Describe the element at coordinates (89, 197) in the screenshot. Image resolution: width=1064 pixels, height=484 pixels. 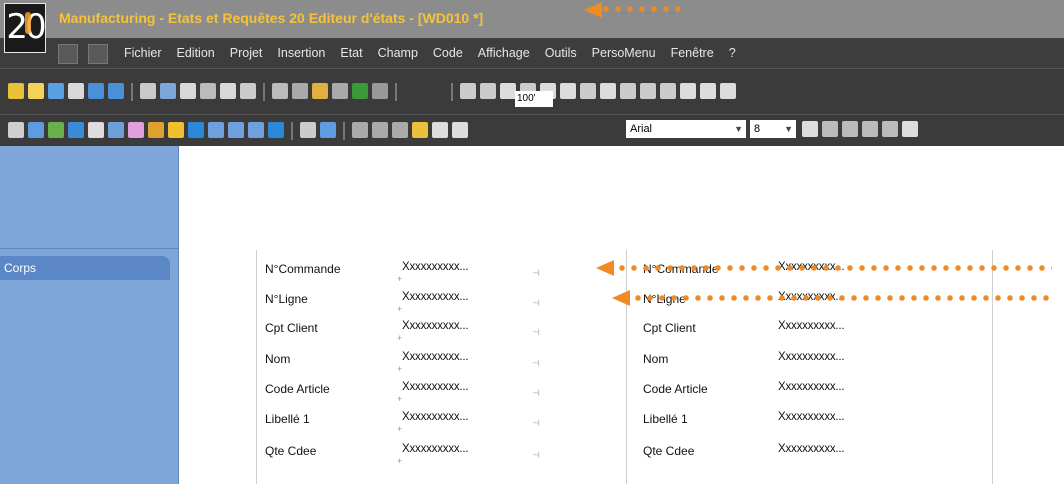
I see `header-section-block` at that location.